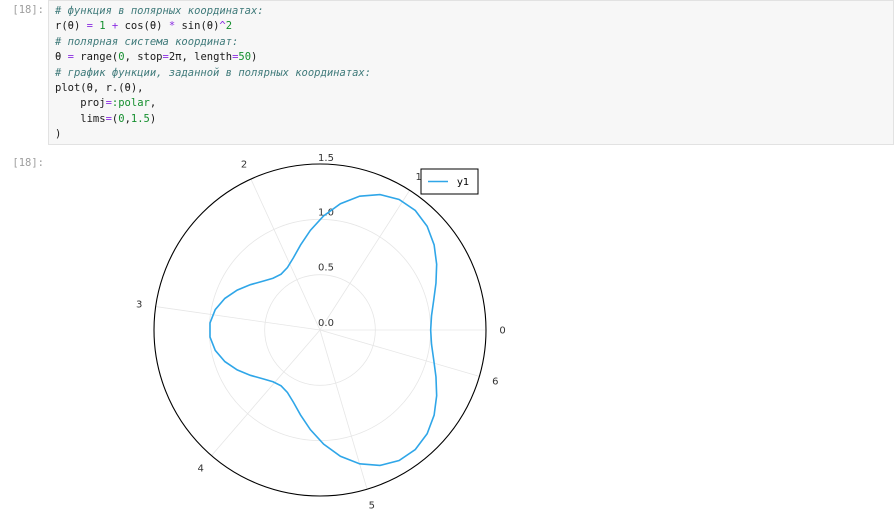 This screenshot has width=895, height=517. Describe the element at coordinates (326, 323) in the screenshot. I see `radial-tick-label: 0.0` at that location.